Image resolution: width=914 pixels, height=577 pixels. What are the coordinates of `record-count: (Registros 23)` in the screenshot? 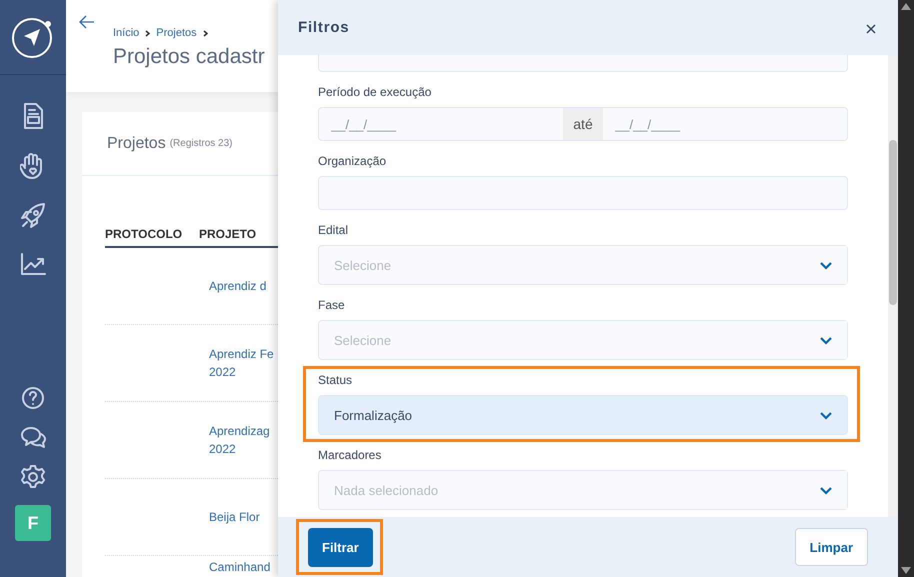 It's located at (201, 143).